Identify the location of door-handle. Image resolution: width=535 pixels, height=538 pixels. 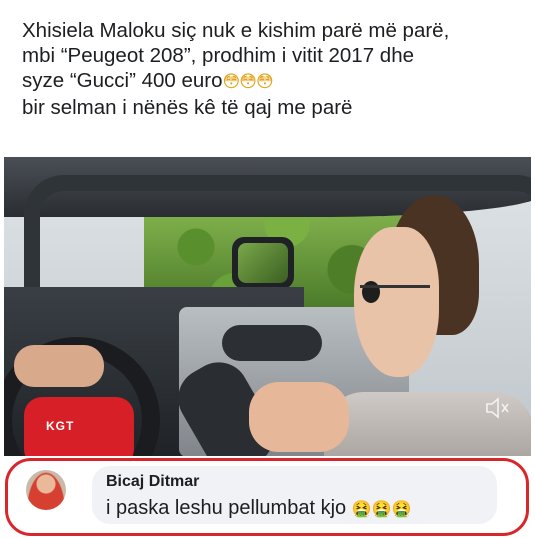
(272, 343).